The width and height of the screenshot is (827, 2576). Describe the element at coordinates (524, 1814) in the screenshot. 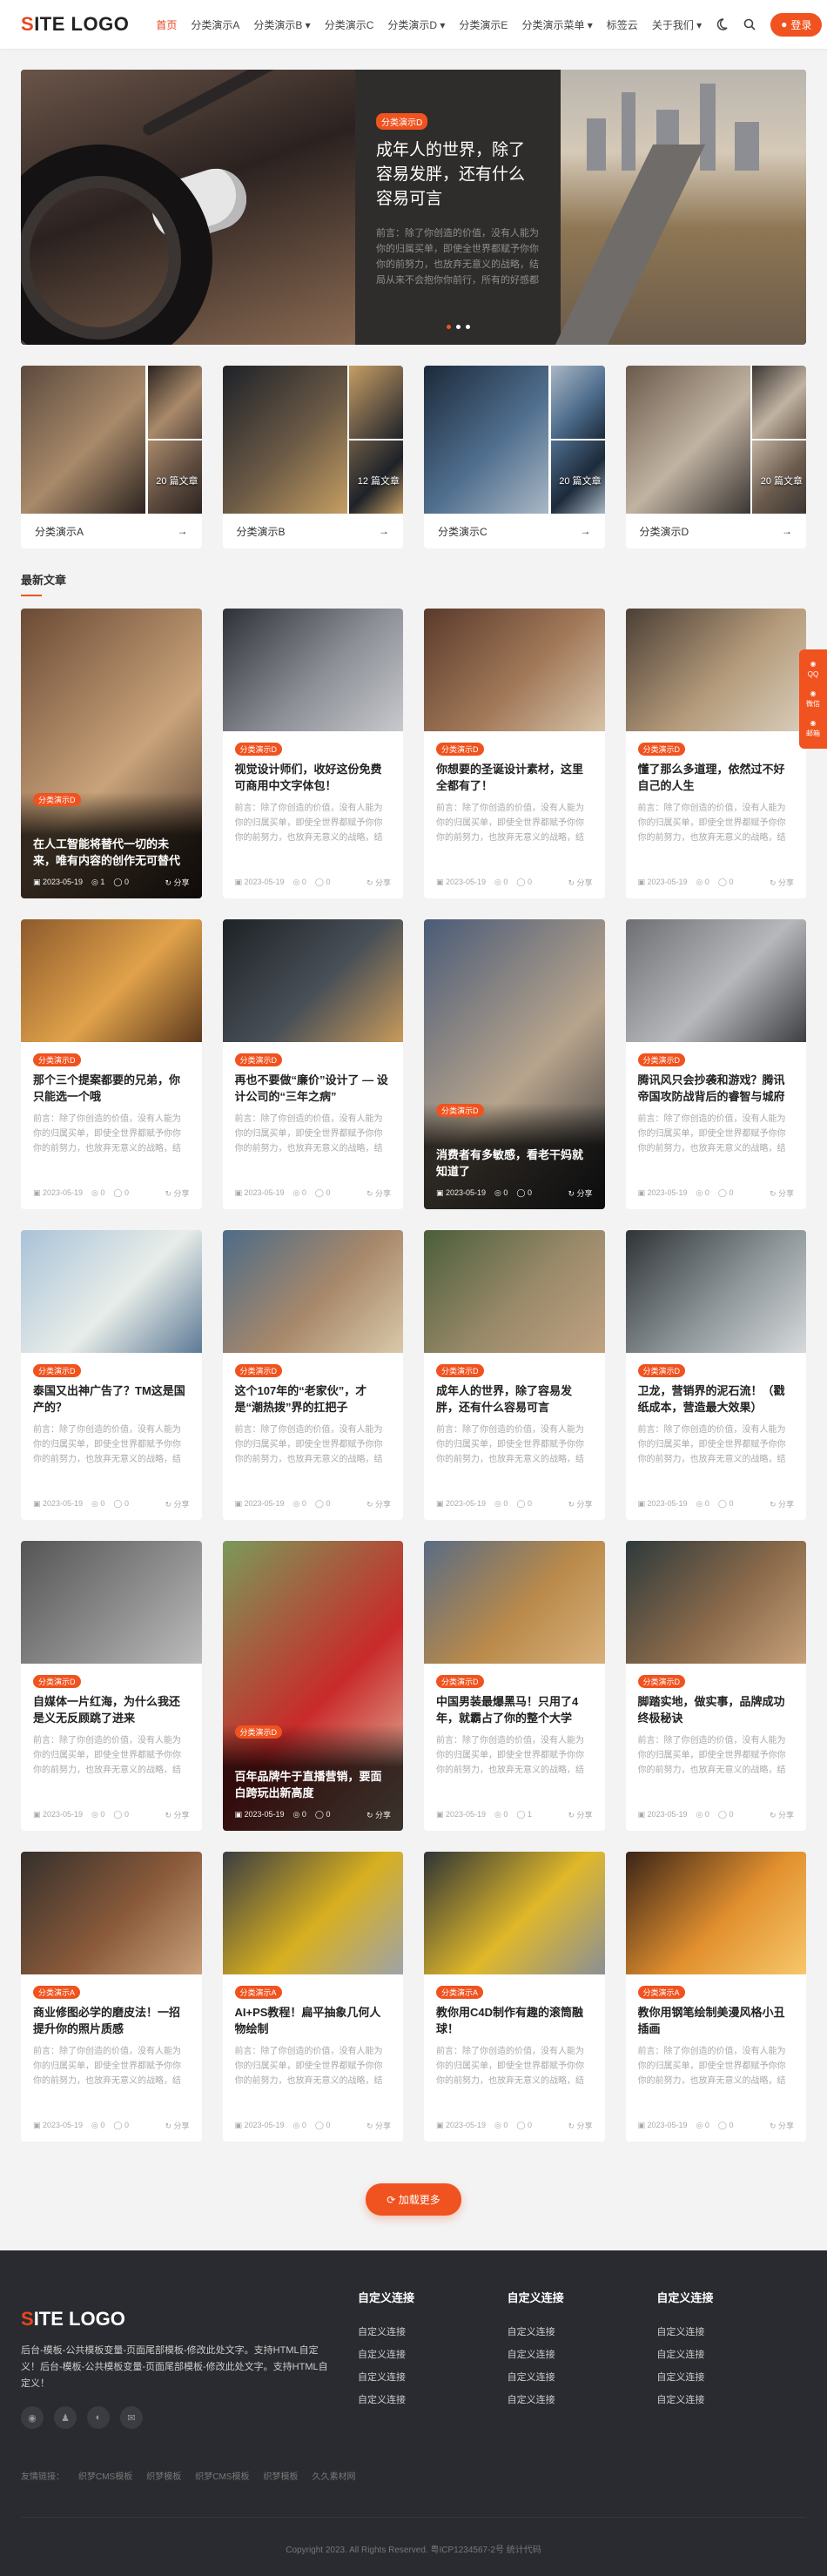

I see `comments: ◯ 1` at that location.